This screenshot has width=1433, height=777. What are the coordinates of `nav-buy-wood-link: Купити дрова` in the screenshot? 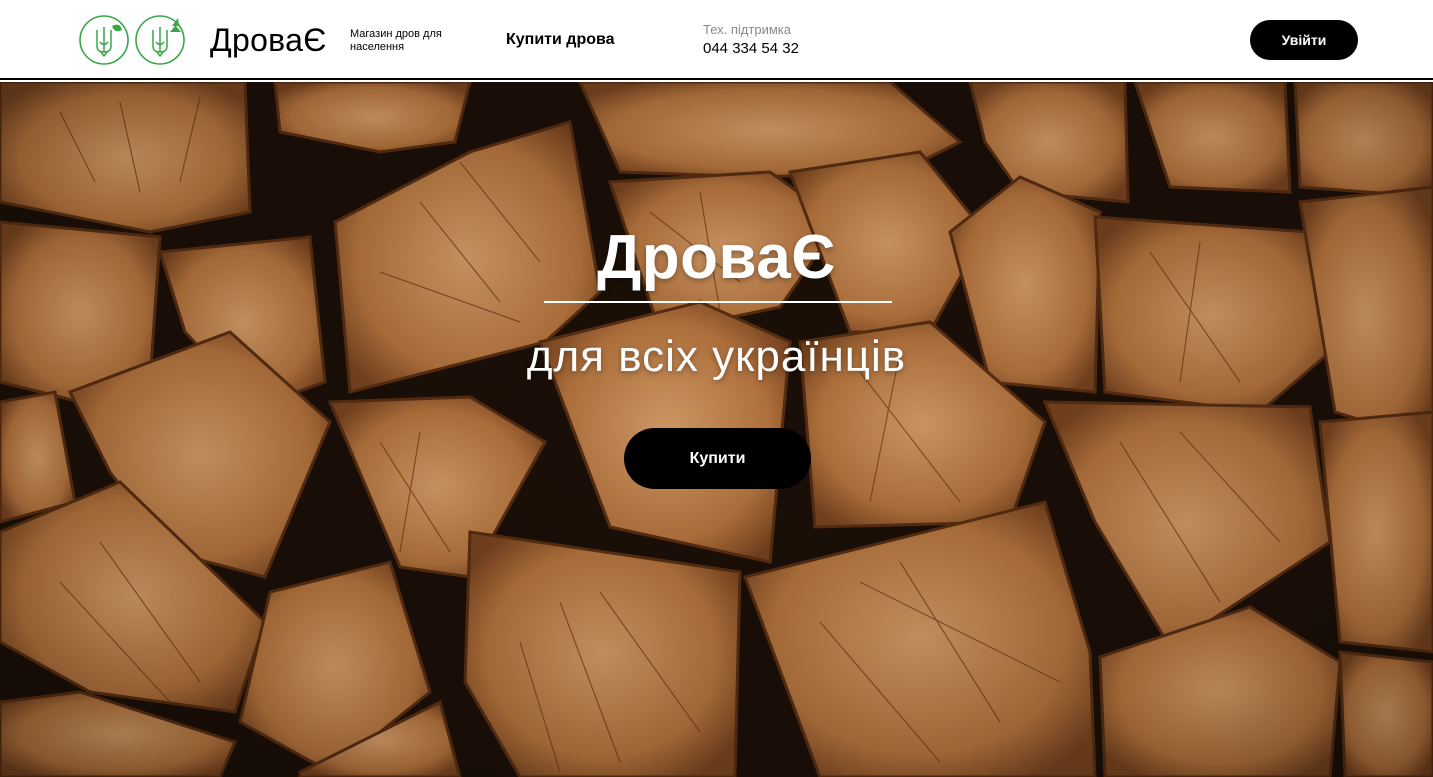 It's located at (560, 40).